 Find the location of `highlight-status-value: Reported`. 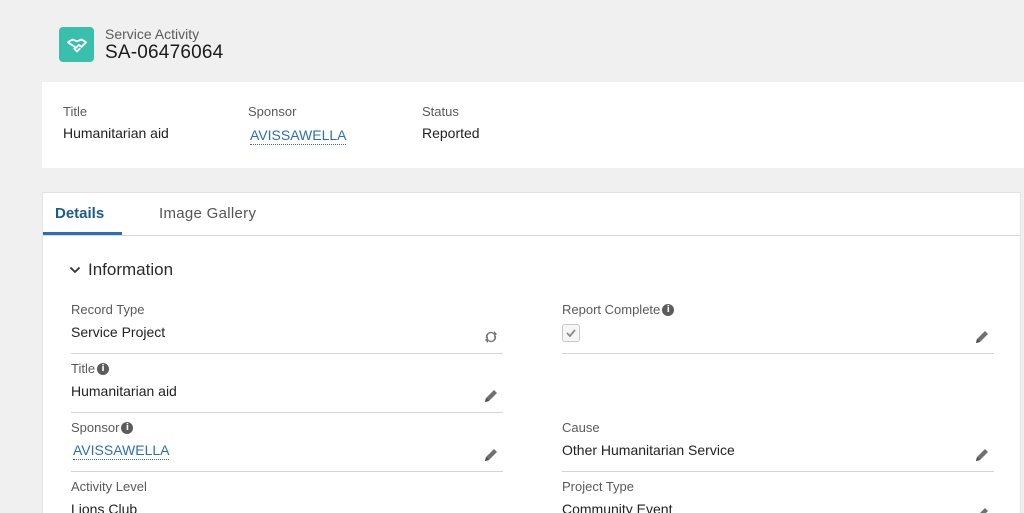

highlight-status-value: Reported is located at coordinates (451, 133).